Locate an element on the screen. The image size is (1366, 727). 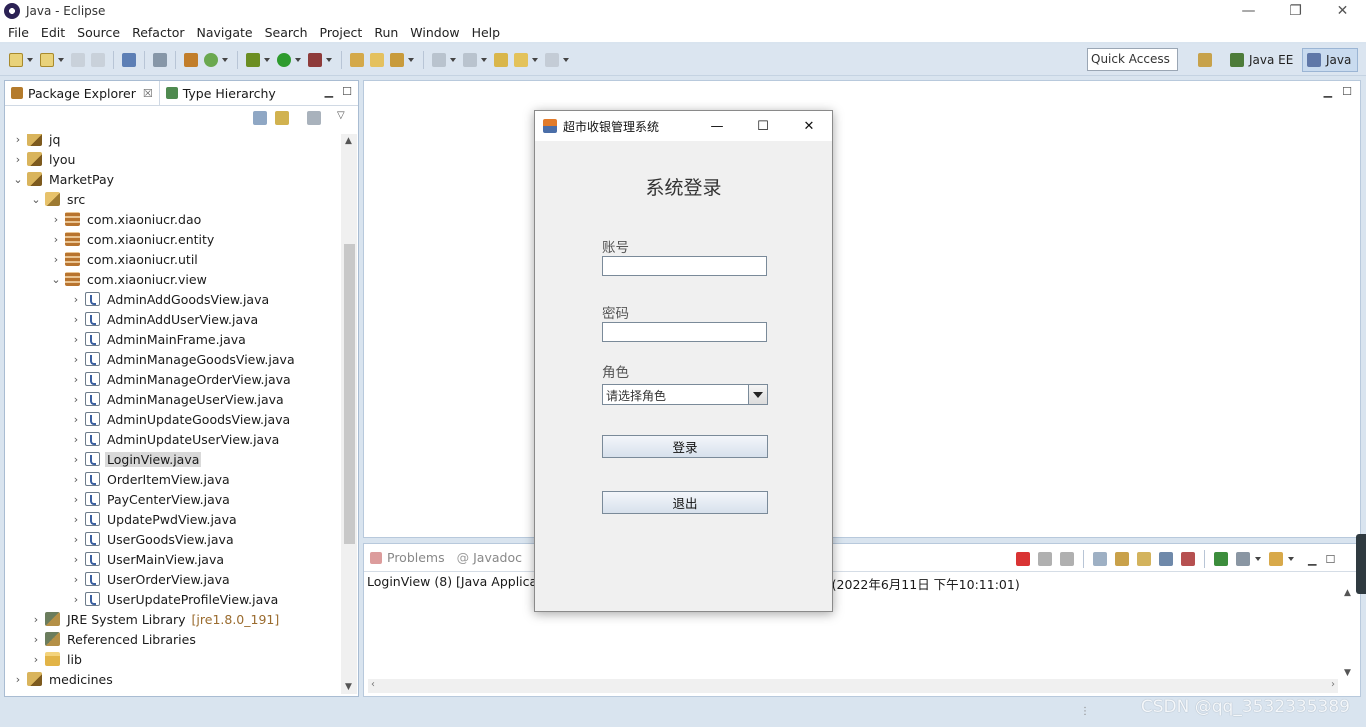
open-folder-icon is located at coordinates (377, 59).